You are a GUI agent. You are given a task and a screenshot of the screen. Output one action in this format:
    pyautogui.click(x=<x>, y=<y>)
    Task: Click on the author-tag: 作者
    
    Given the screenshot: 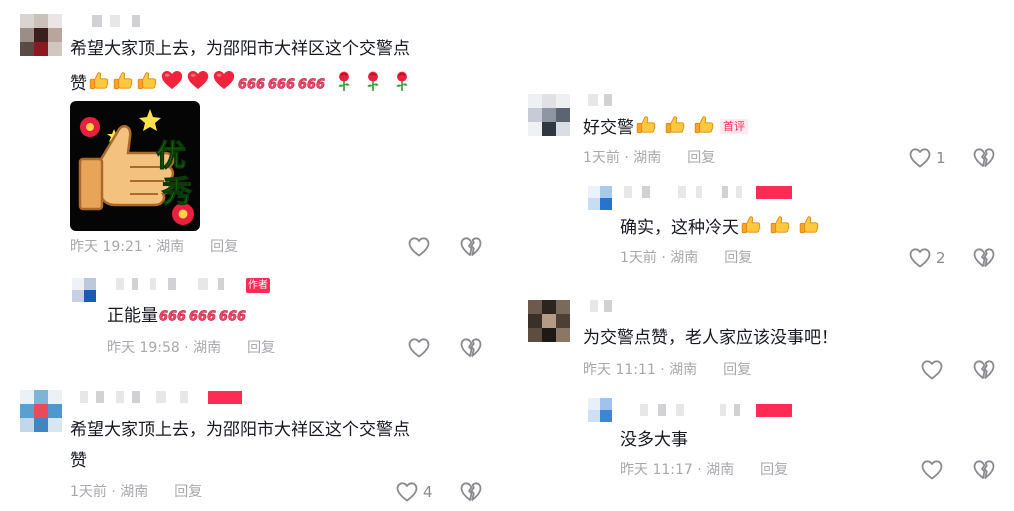 What is the action you would take?
    pyautogui.click(x=258, y=285)
    